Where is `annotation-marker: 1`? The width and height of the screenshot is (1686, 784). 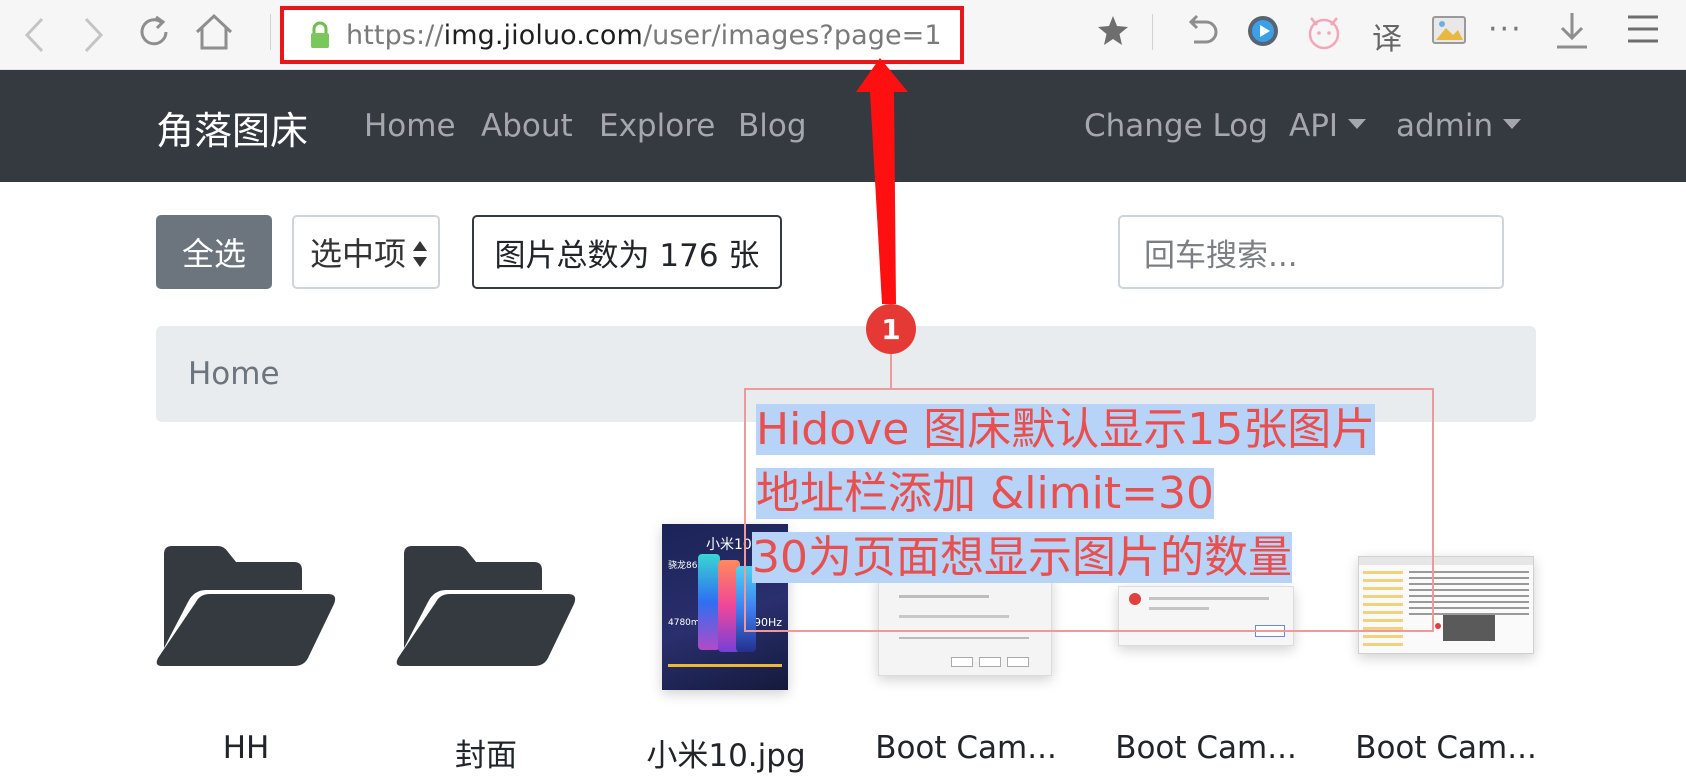 annotation-marker: 1 is located at coordinates (891, 329).